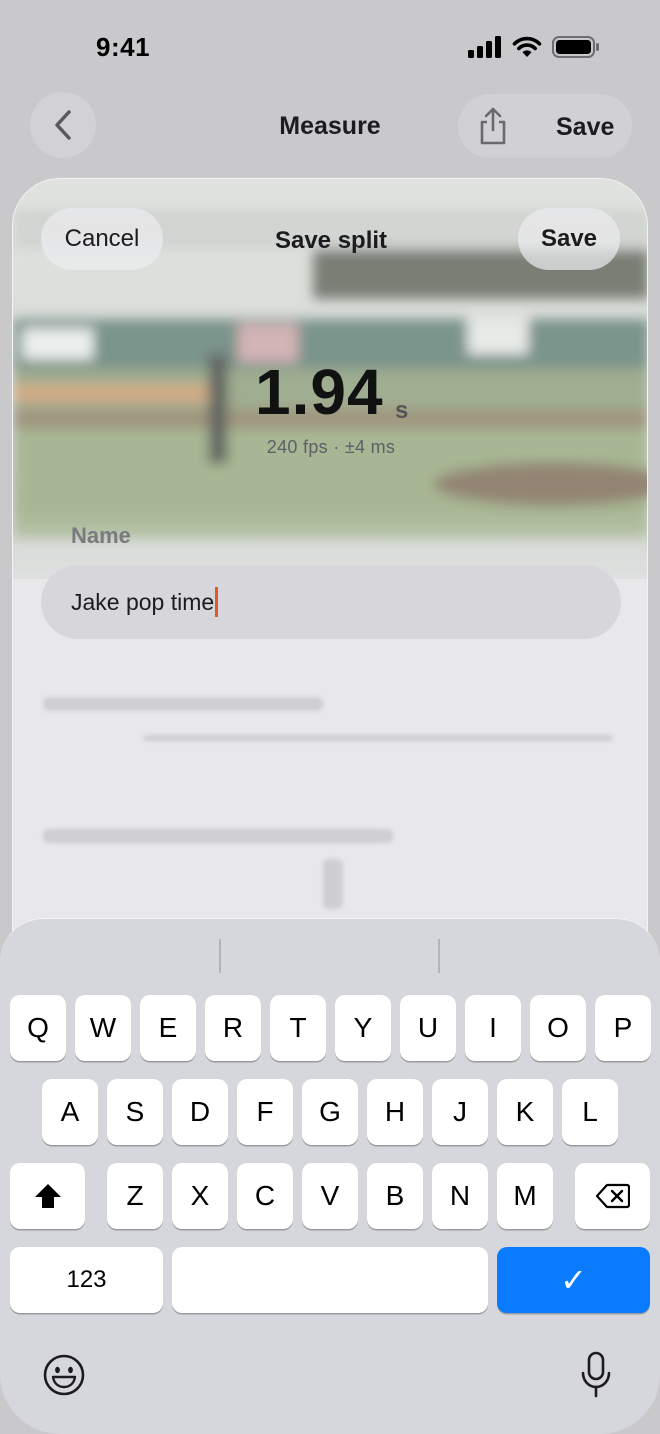 This screenshot has width=660, height=1434. Describe the element at coordinates (585, 127) in the screenshot. I see `nav-save-button: Save` at that location.